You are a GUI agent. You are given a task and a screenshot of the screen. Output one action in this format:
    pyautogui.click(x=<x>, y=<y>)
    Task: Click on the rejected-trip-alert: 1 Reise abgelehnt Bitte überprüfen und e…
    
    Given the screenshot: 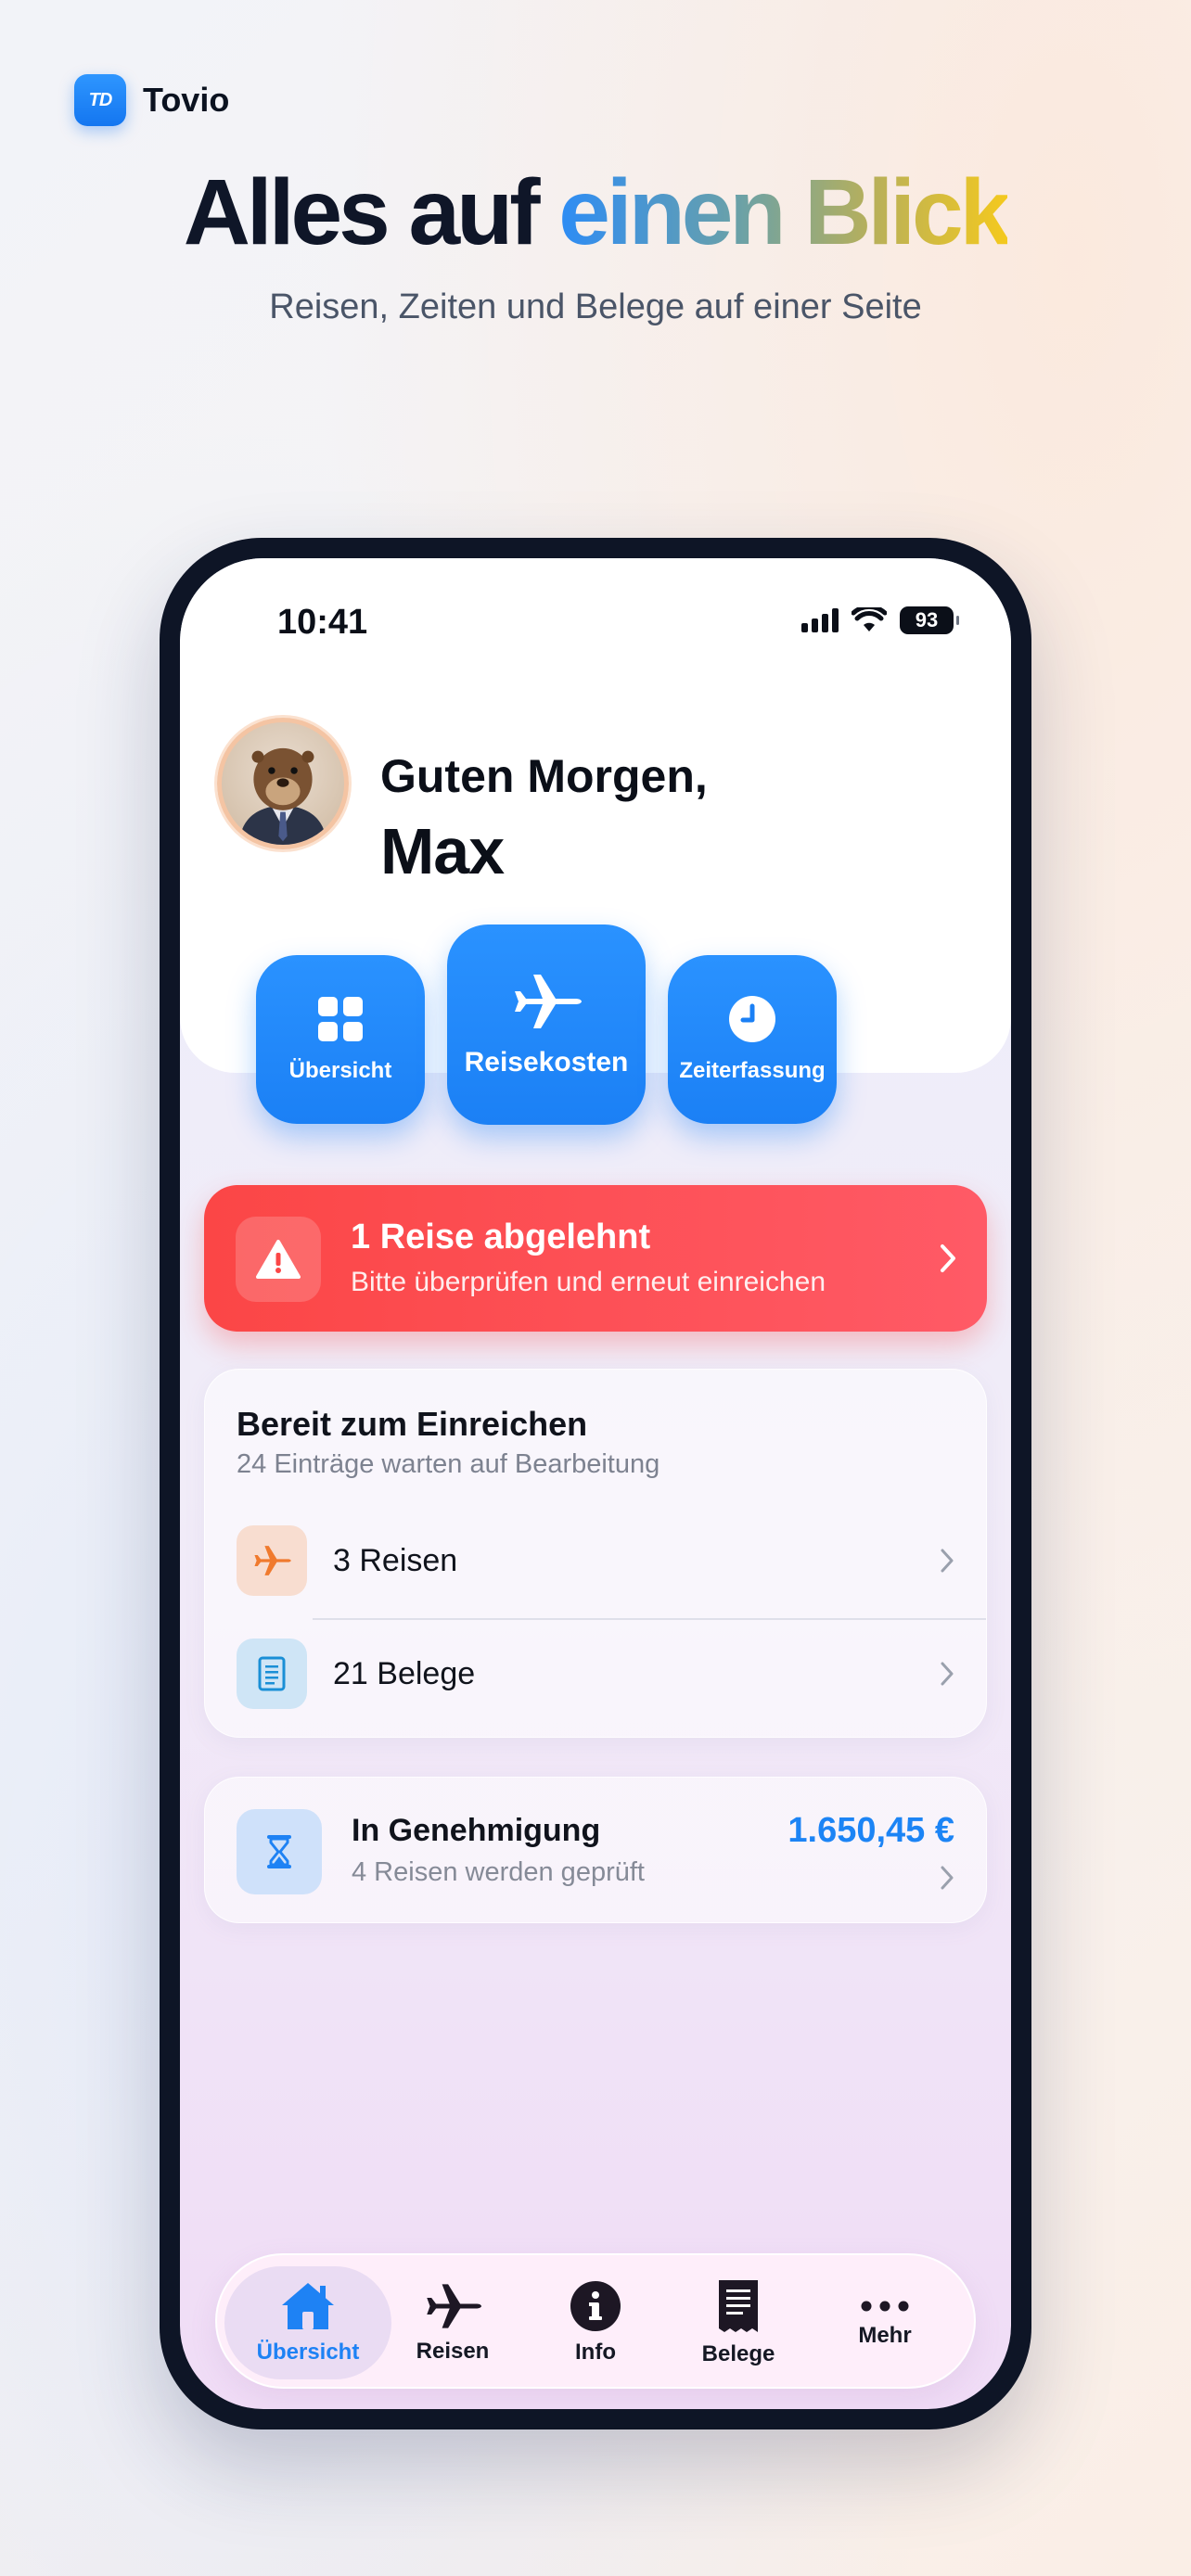 What is the action you would take?
    pyautogui.click(x=595, y=1258)
    